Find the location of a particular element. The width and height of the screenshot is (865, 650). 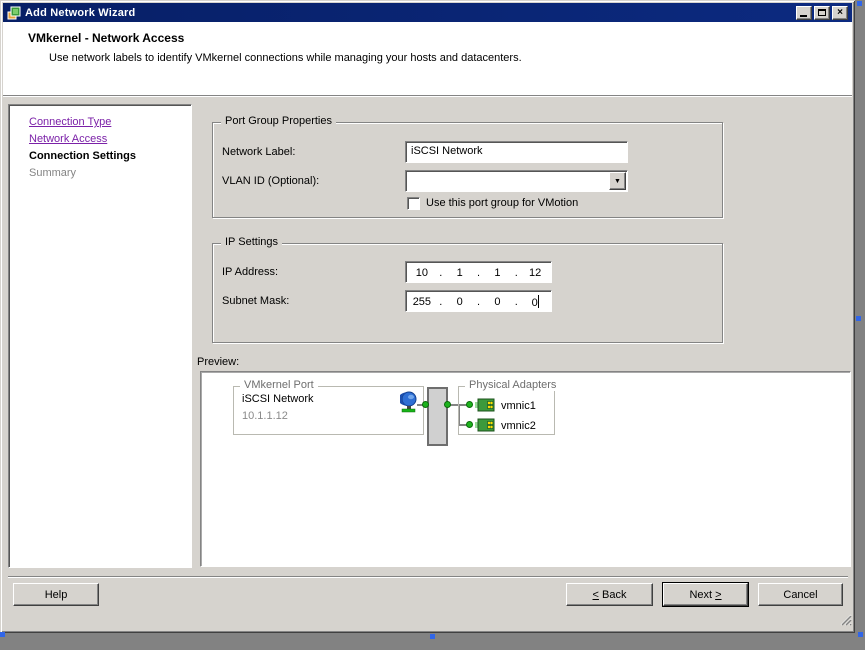

help-button-label: Help is located at coordinates (56, 594).